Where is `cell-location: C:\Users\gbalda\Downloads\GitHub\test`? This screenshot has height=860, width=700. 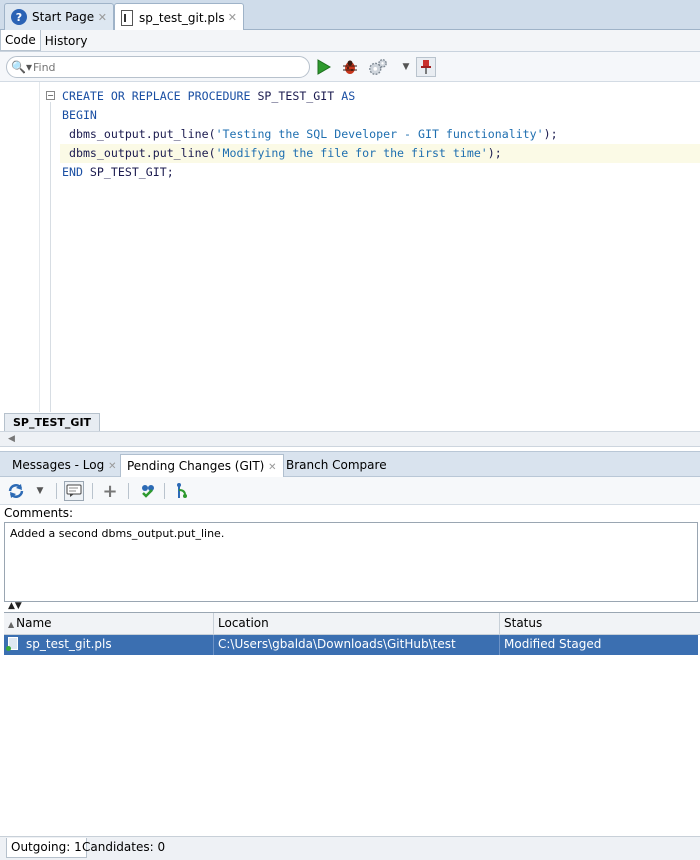
cell-location: C:\Users\gbalda\Downloads\GitHub\test is located at coordinates (357, 645).